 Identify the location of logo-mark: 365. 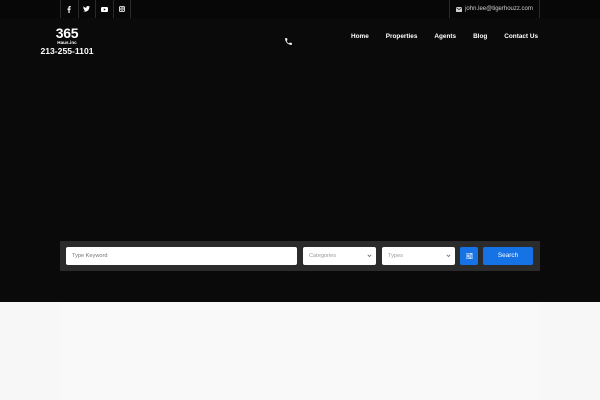
(67, 33).